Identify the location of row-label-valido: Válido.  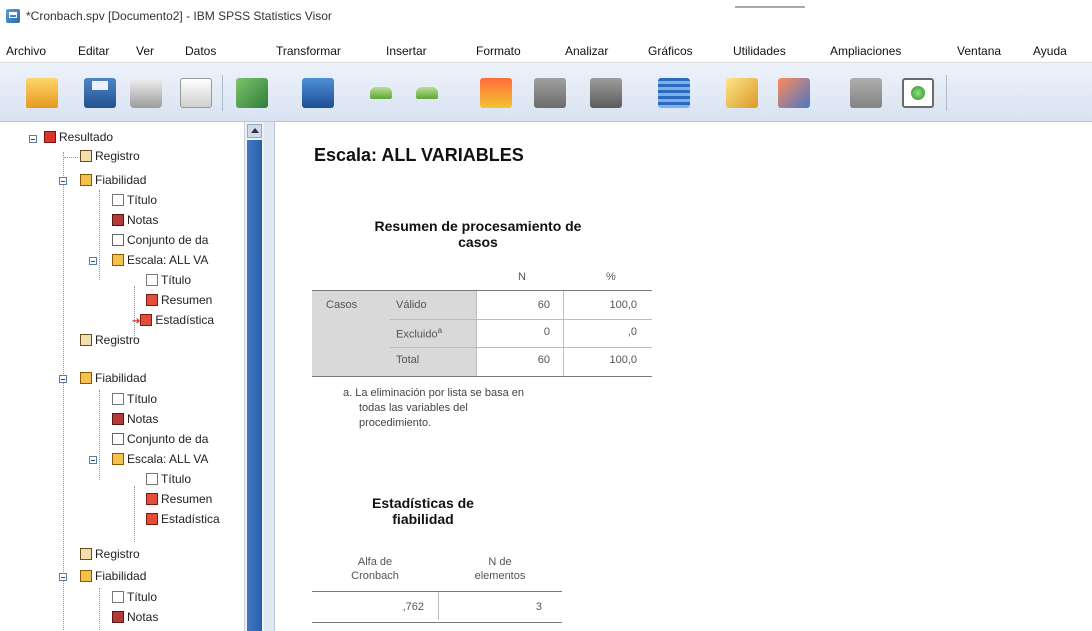
(411, 305).